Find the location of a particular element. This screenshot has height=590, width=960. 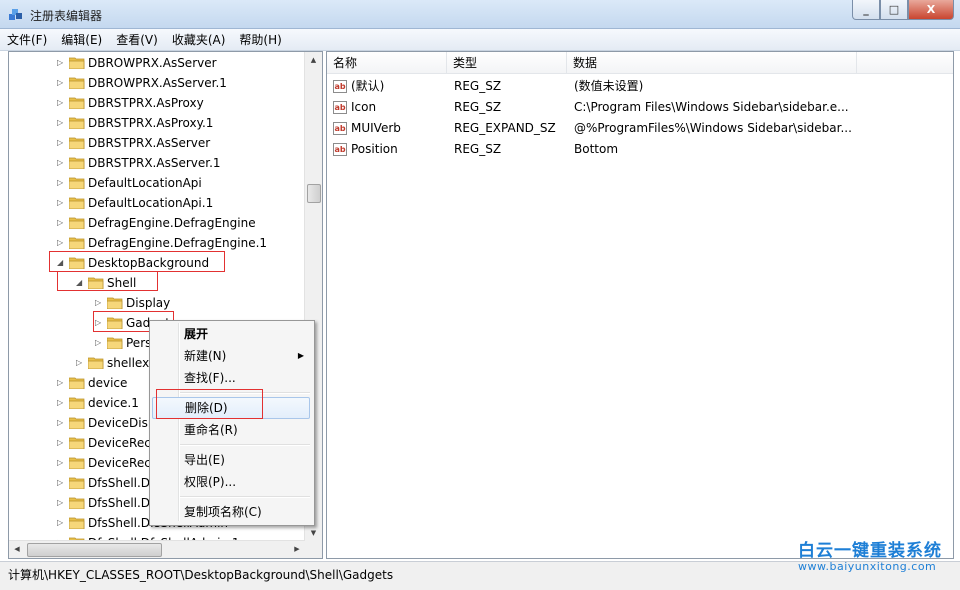

tree-item: ▷ DefragEngine.DefragEngine.1 is located at coordinates (157, 243).